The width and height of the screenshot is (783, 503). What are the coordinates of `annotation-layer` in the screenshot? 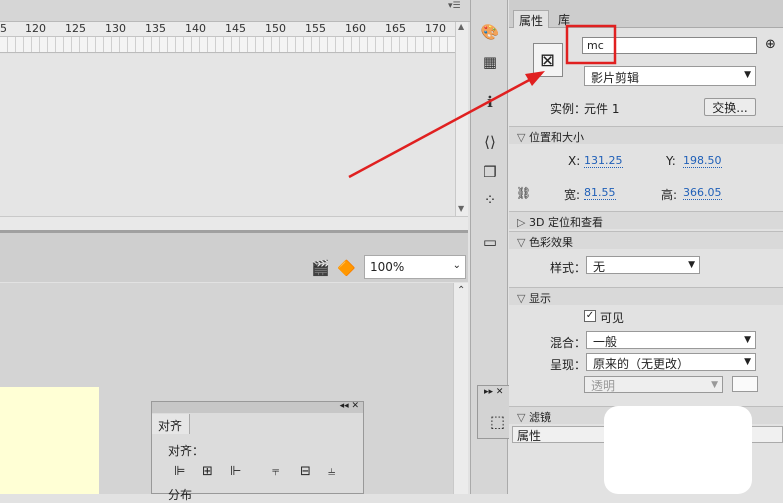 It's located at (482, 101).